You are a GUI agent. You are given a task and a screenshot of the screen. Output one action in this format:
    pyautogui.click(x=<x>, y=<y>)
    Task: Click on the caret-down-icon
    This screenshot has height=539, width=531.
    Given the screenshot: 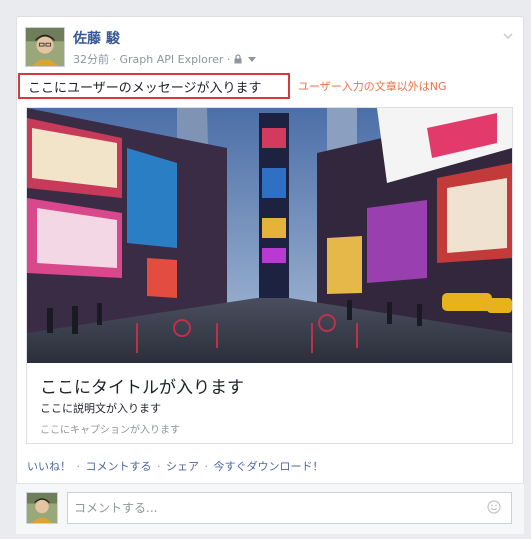 What is the action you would take?
    pyautogui.click(x=252, y=59)
    